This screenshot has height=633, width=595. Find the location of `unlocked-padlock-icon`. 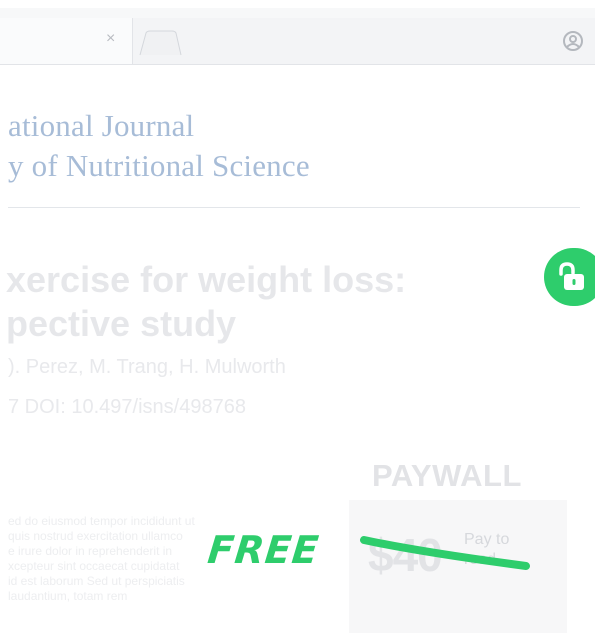

unlocked-padlock-icon is located at coordinates (571, 276).